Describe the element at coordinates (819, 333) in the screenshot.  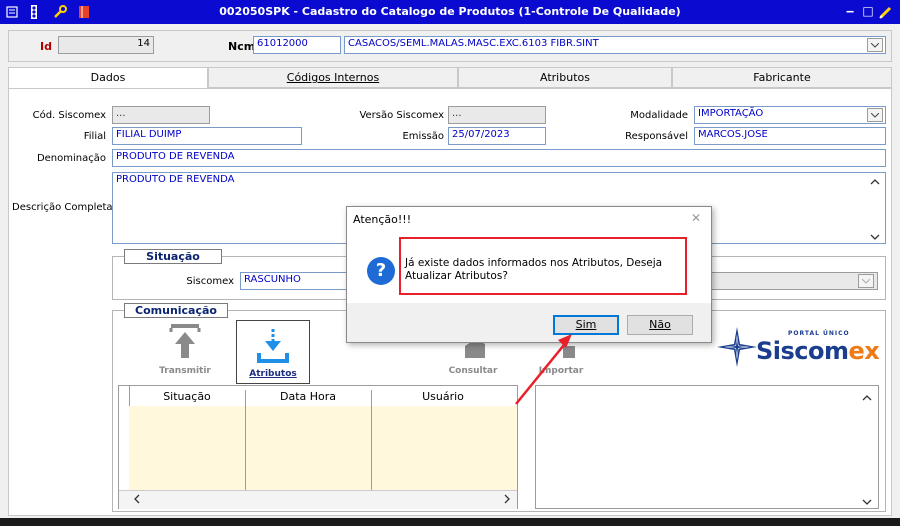
I see `portal-unico-text: PORTAL ÚNICO` at that location.